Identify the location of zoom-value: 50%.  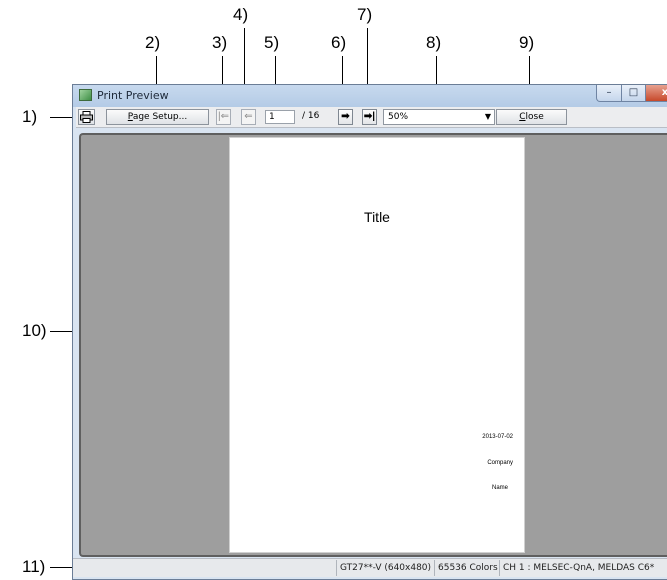
(398, 117).